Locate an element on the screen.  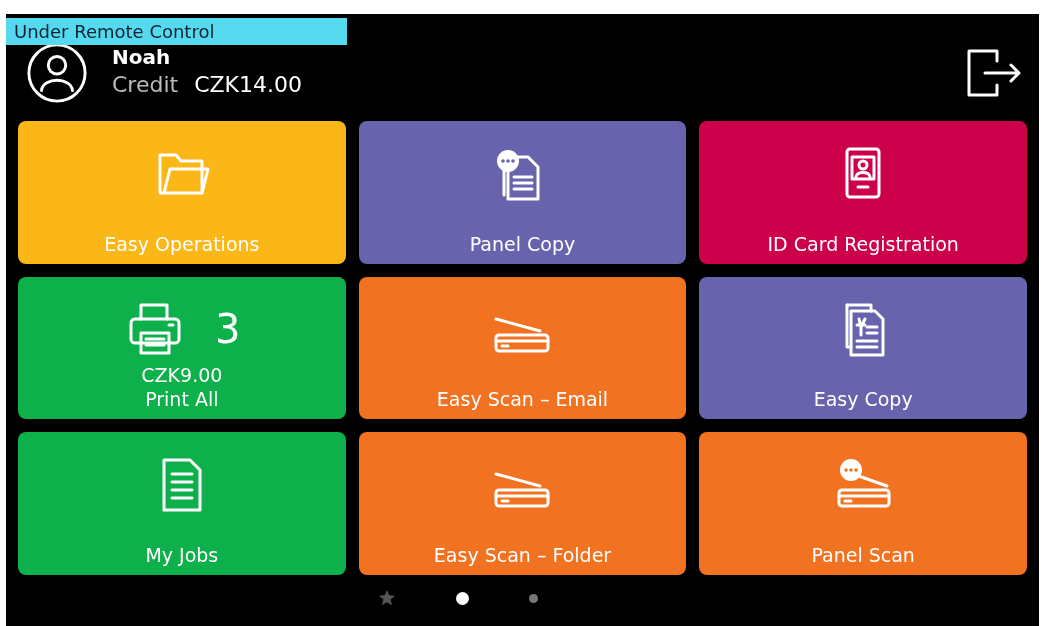
app-tile: Easy Scan – Email is located at coordinates (522, 348).